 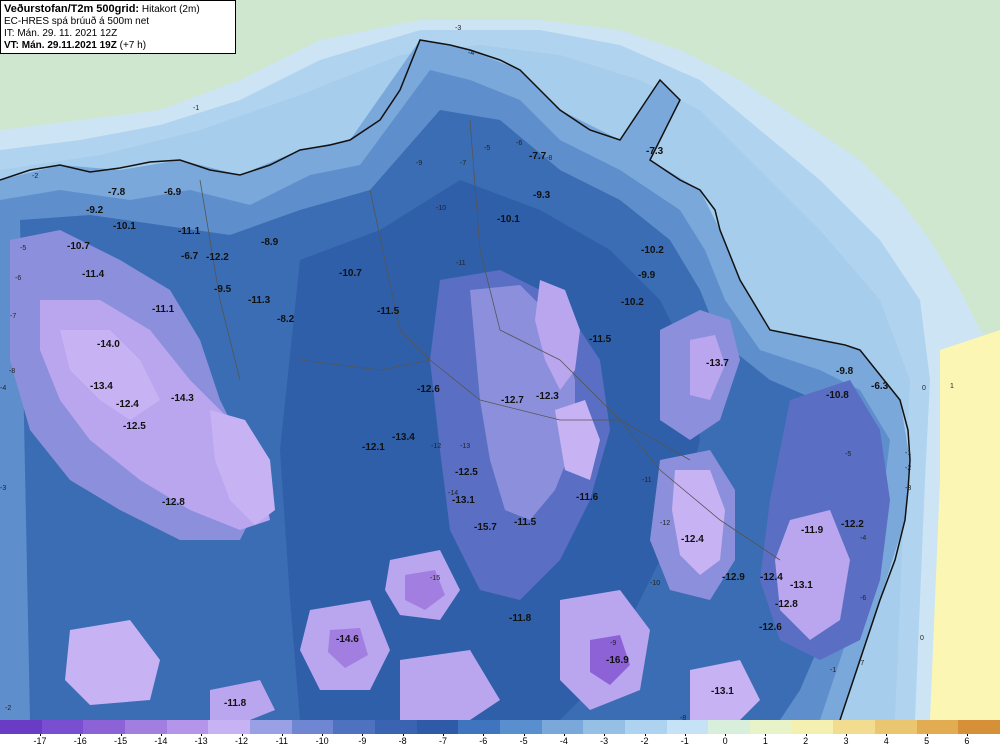 I want to click on contour-label: -13, so click(x=465, y=446).